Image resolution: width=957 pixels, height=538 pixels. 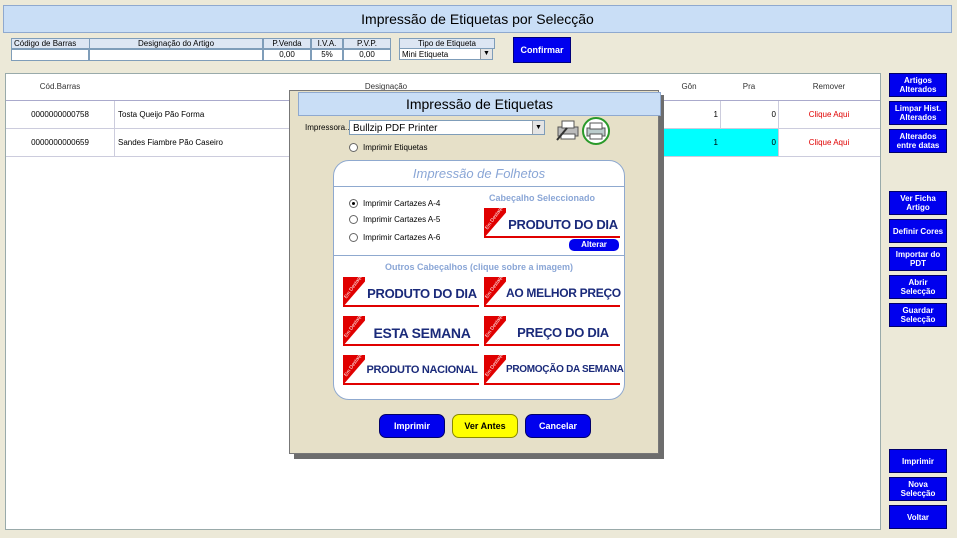 What do you see at coordinates (447, 127) in the screenshot?
I see `printer-select: Bullzip PDF Printer ▼` at bounding box center [447, 127].